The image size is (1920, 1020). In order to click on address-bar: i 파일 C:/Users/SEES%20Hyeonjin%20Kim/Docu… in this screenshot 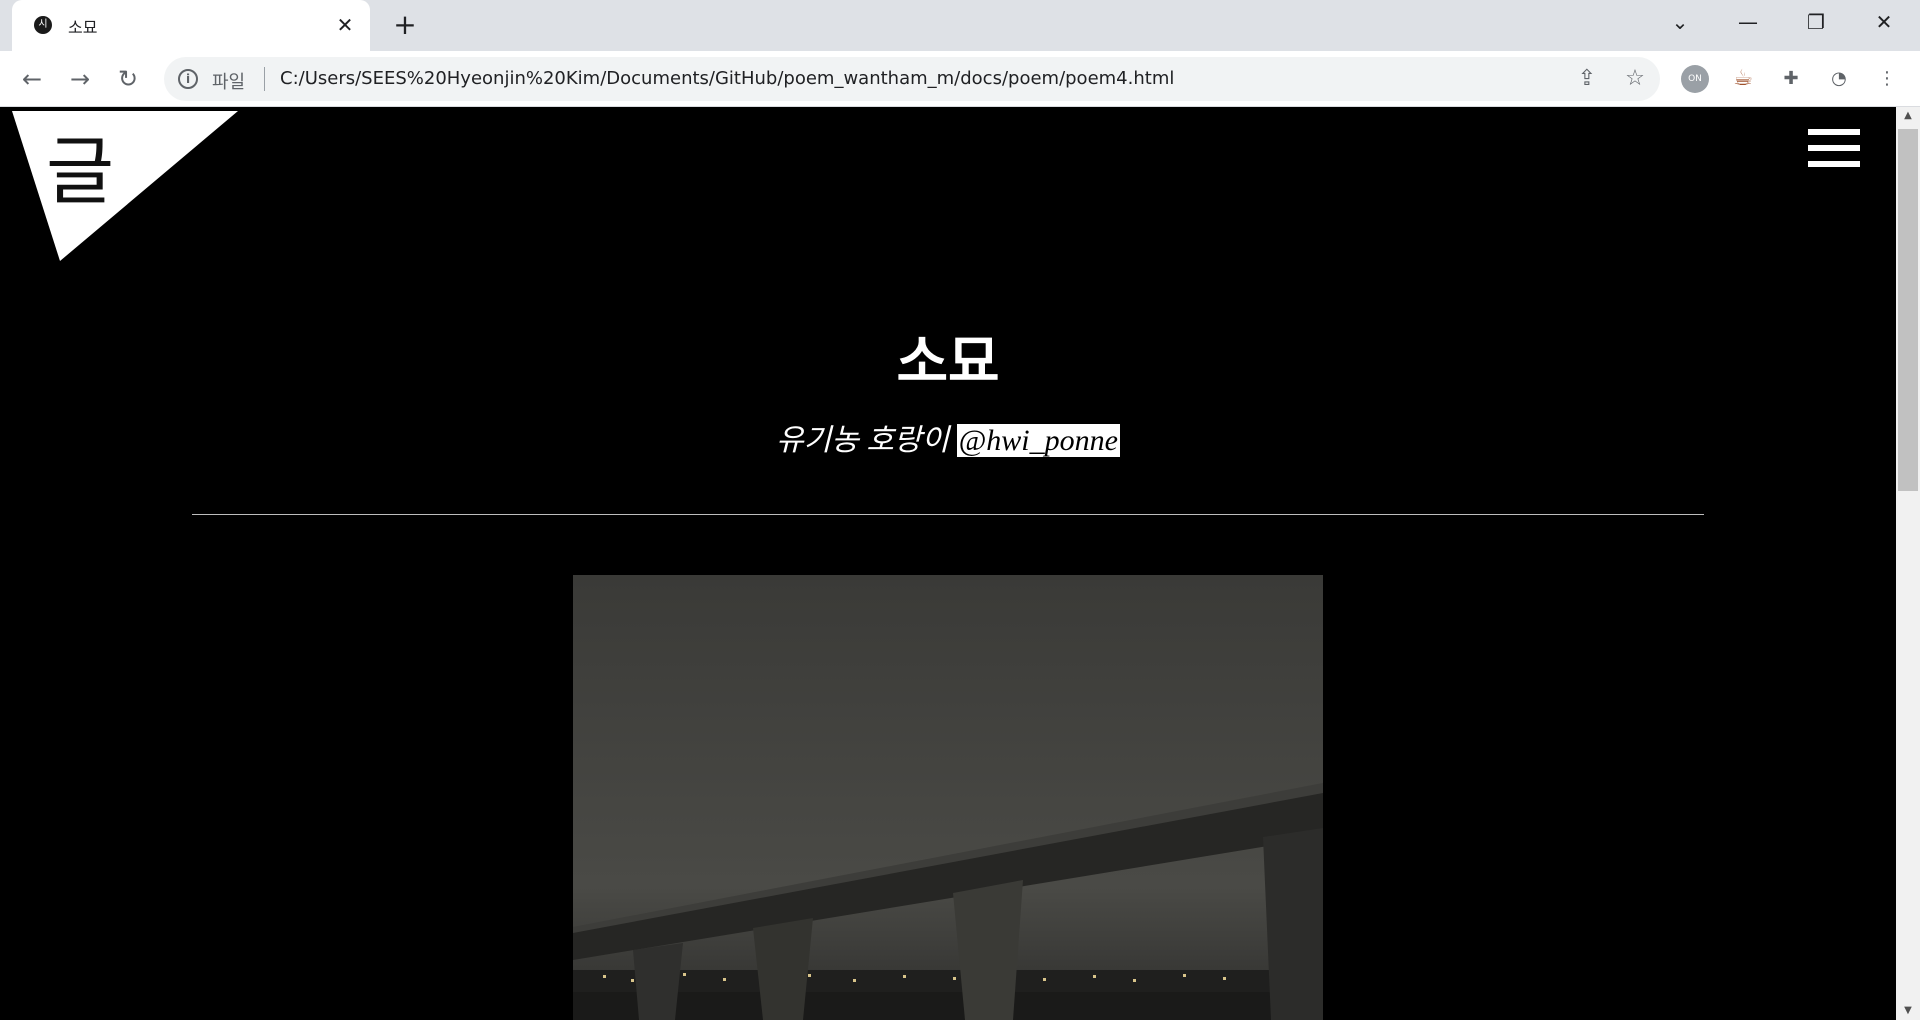, I will do `click(912, 79)`.